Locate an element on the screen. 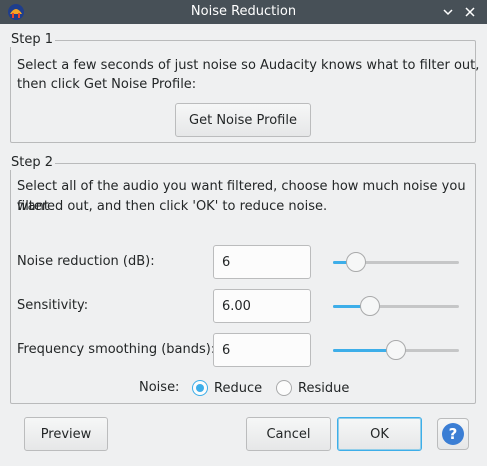 This screenshot has height=466, width=487. step1-description-line2: then click Get Noise Profile: is located at coordinates (107, 84).